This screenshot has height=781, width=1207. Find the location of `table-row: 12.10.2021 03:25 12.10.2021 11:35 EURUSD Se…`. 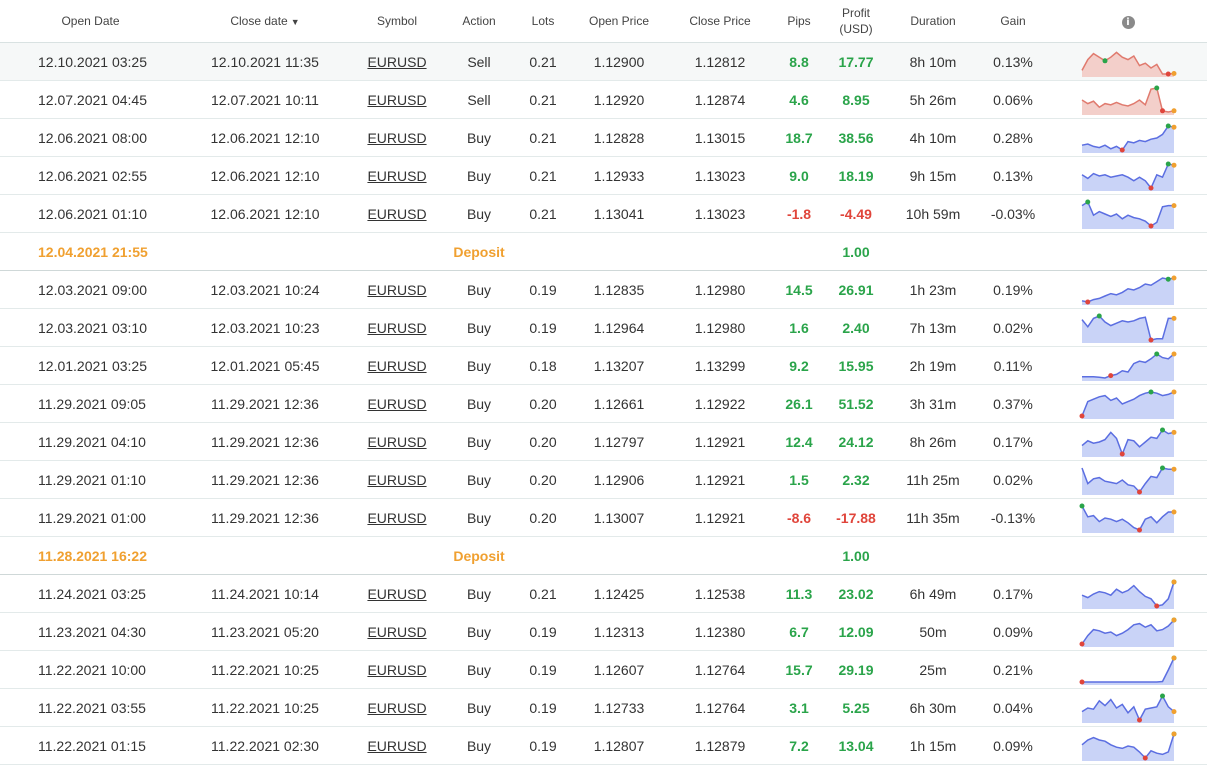

table-row: 12.10.2021 03:25 12.10.2021 11:35 EURUSD Se… is located at coordinates (603, 61).